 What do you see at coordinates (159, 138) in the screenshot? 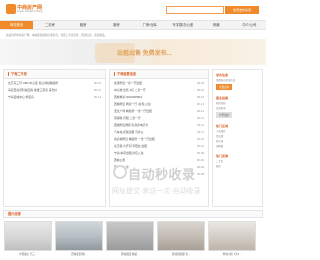
I see `list-item: 客商城附近 精装修 一室一厅出租 05-10` at bounding box center [159, 138].